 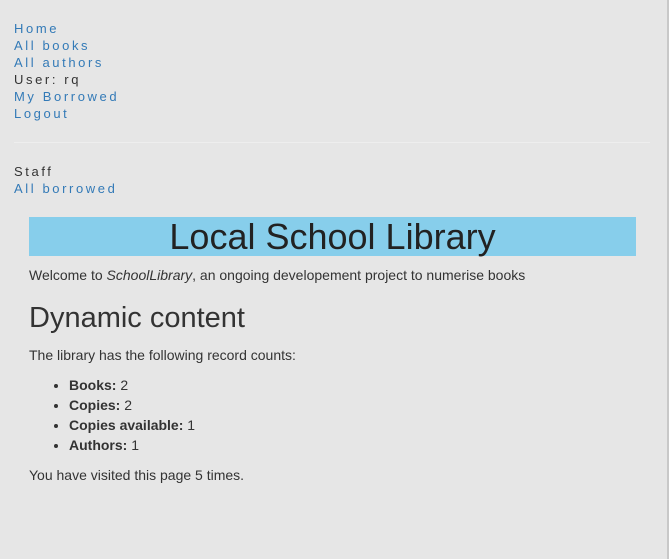 I want to click on nav-link-logout: Logout, so click(x=66, y=113).